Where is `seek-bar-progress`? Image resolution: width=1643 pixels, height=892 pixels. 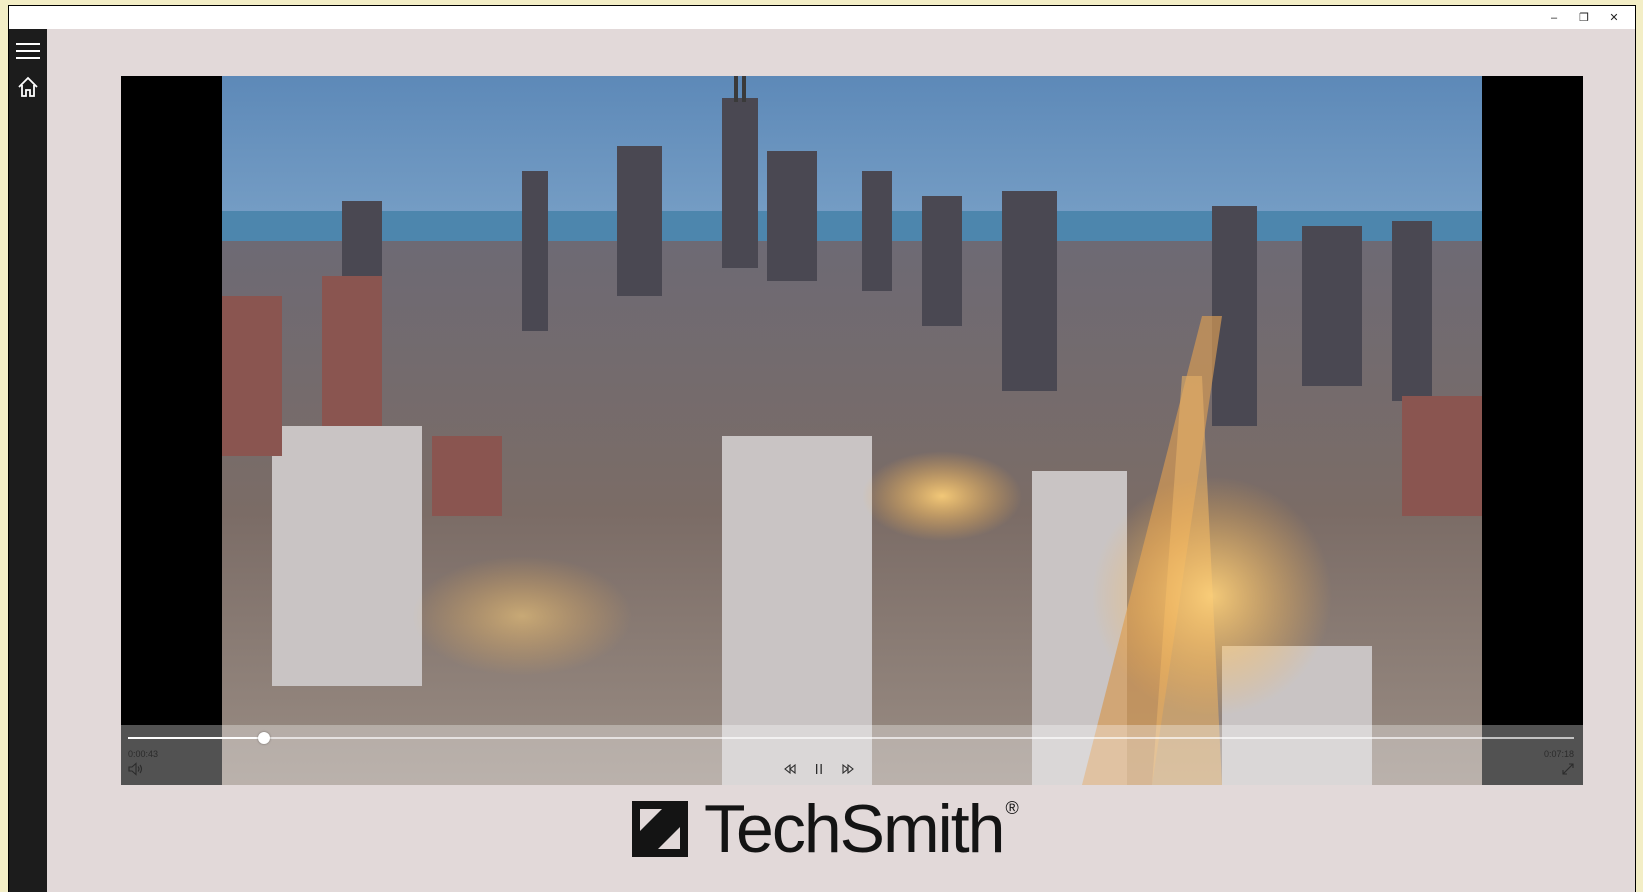 seek-bar-progress is located at coordinates (196, 738).